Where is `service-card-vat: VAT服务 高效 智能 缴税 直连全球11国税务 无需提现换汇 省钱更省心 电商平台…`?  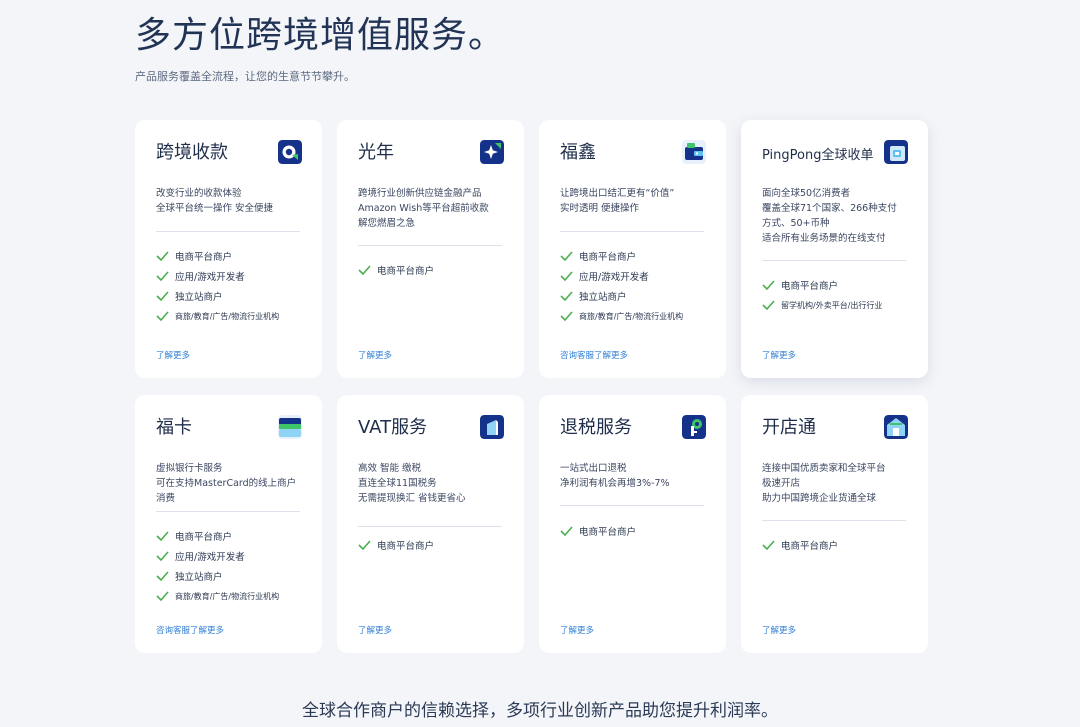
service-card-vat: VAT服务 高效 智能 缴税 直连全球11国税务 无需提现换汇 省钱更省心 电商平台… is located at coordinates (430, 524).